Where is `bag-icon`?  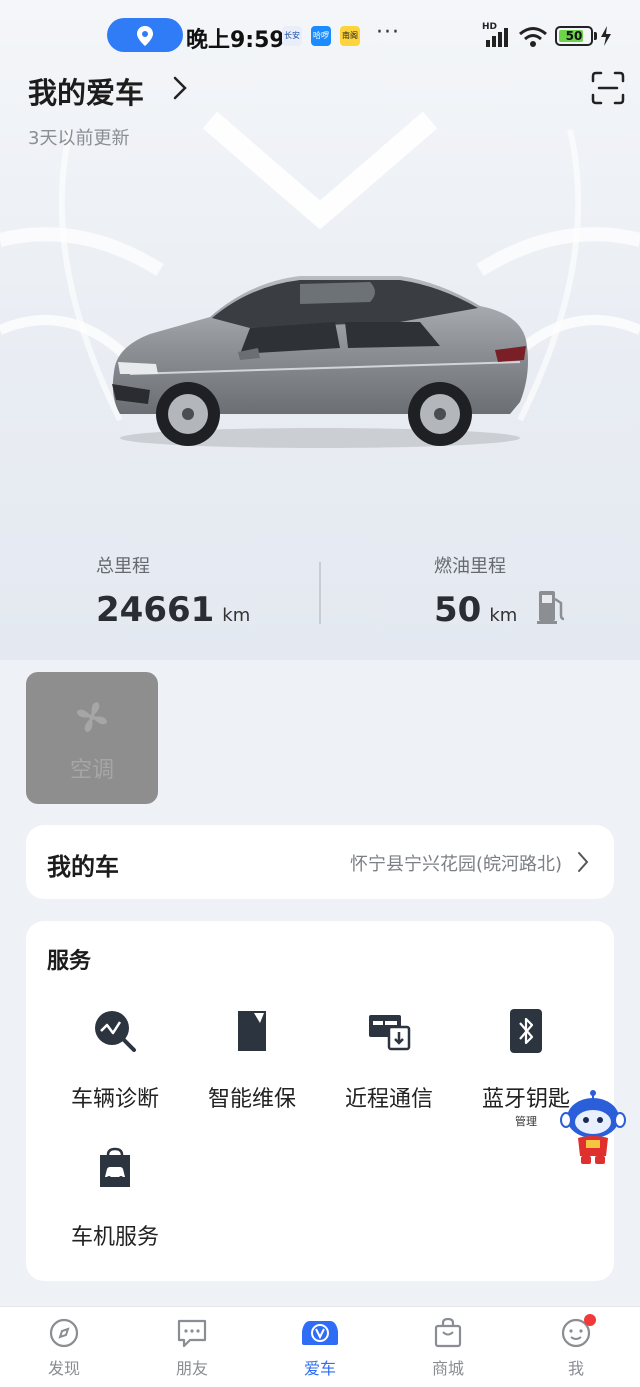
bag-icon is located at coordinates (448, 1332).